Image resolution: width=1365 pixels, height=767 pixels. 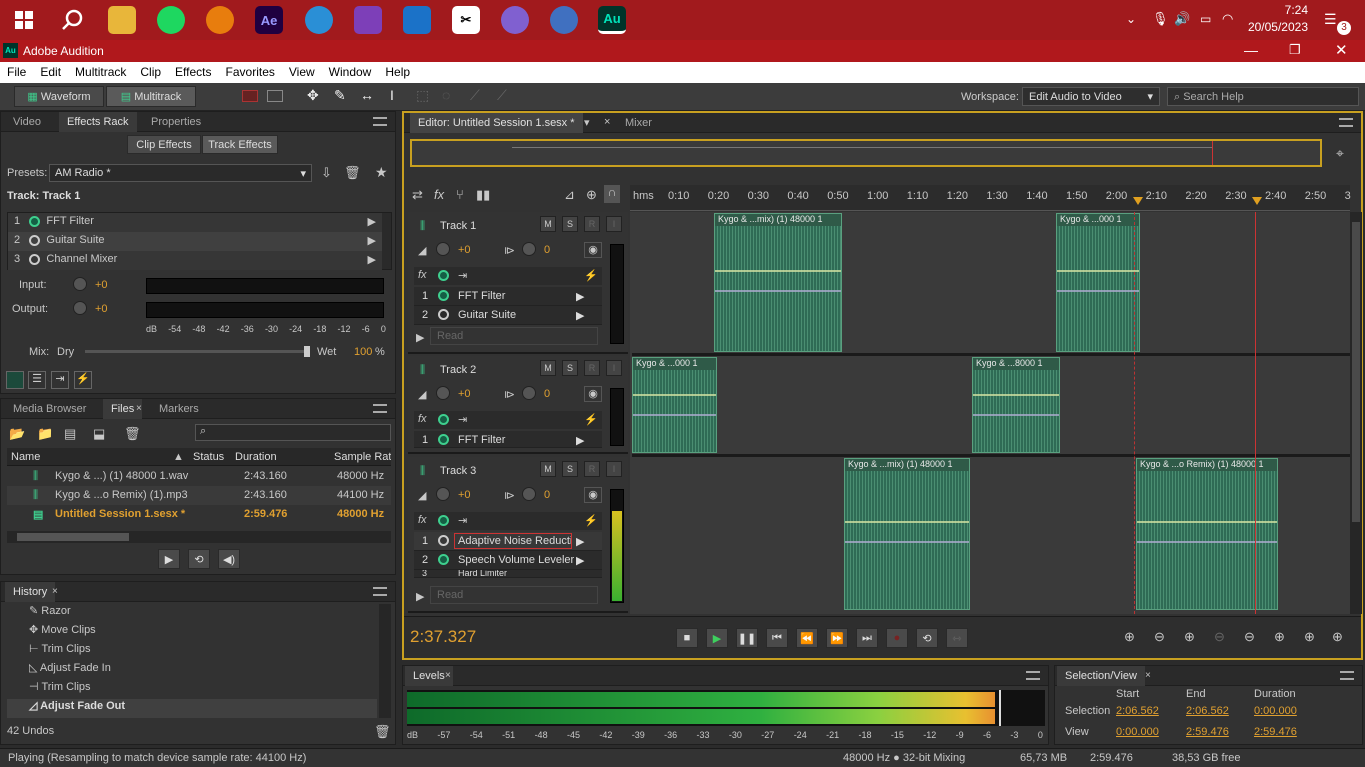 I want to click on chevron-down-icon: ▾, so click(x=587, y=122).